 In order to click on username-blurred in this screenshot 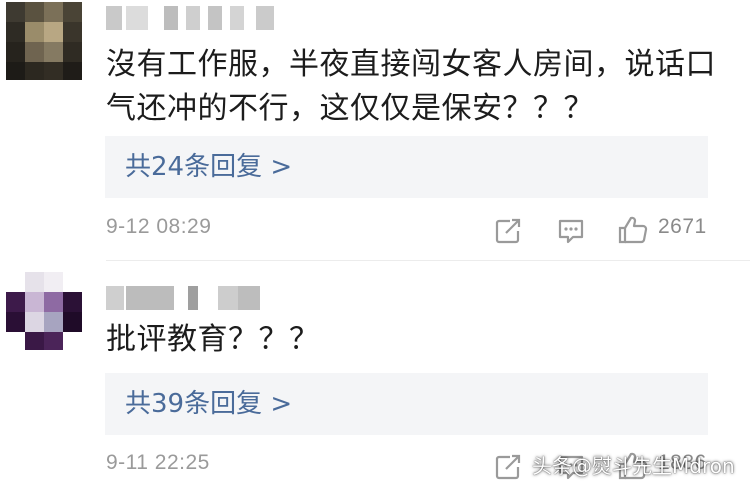, I will do `click(186, 298)`.